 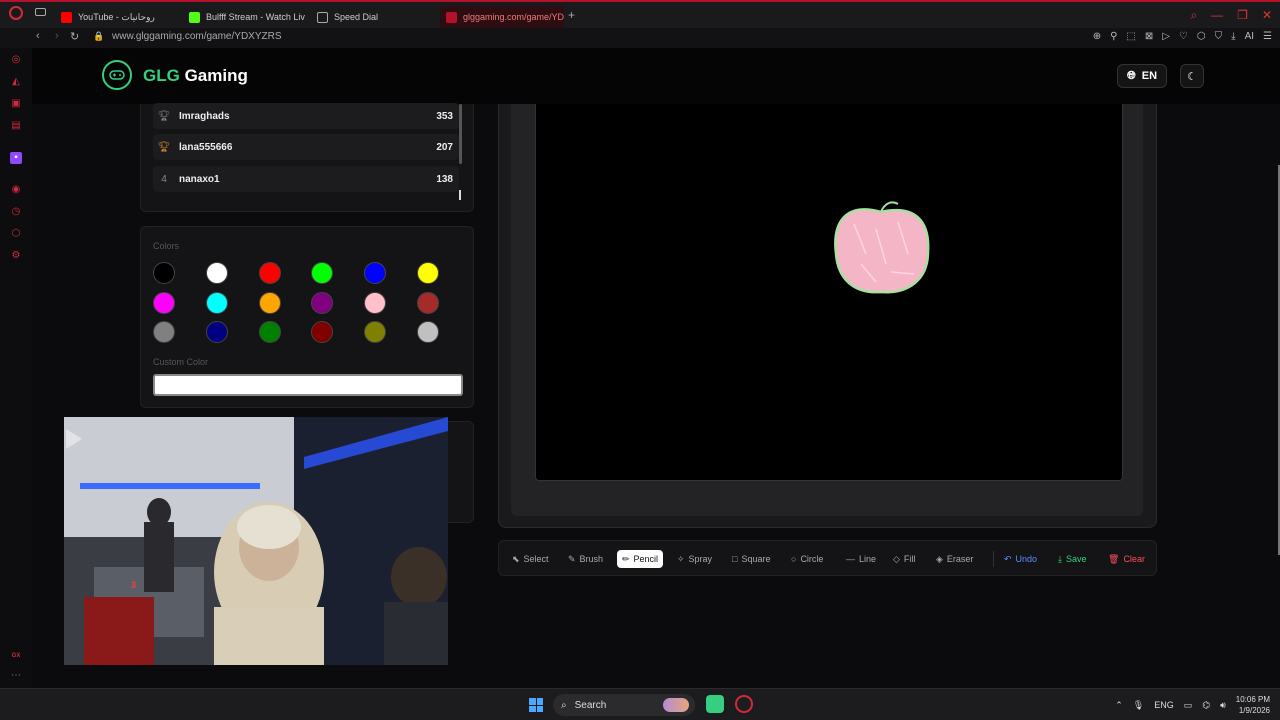 What do you see at coordinates (460, 195) in the screenshot?
I see `leaderboard-scroll-thumb` at bounding box center [460, 195].